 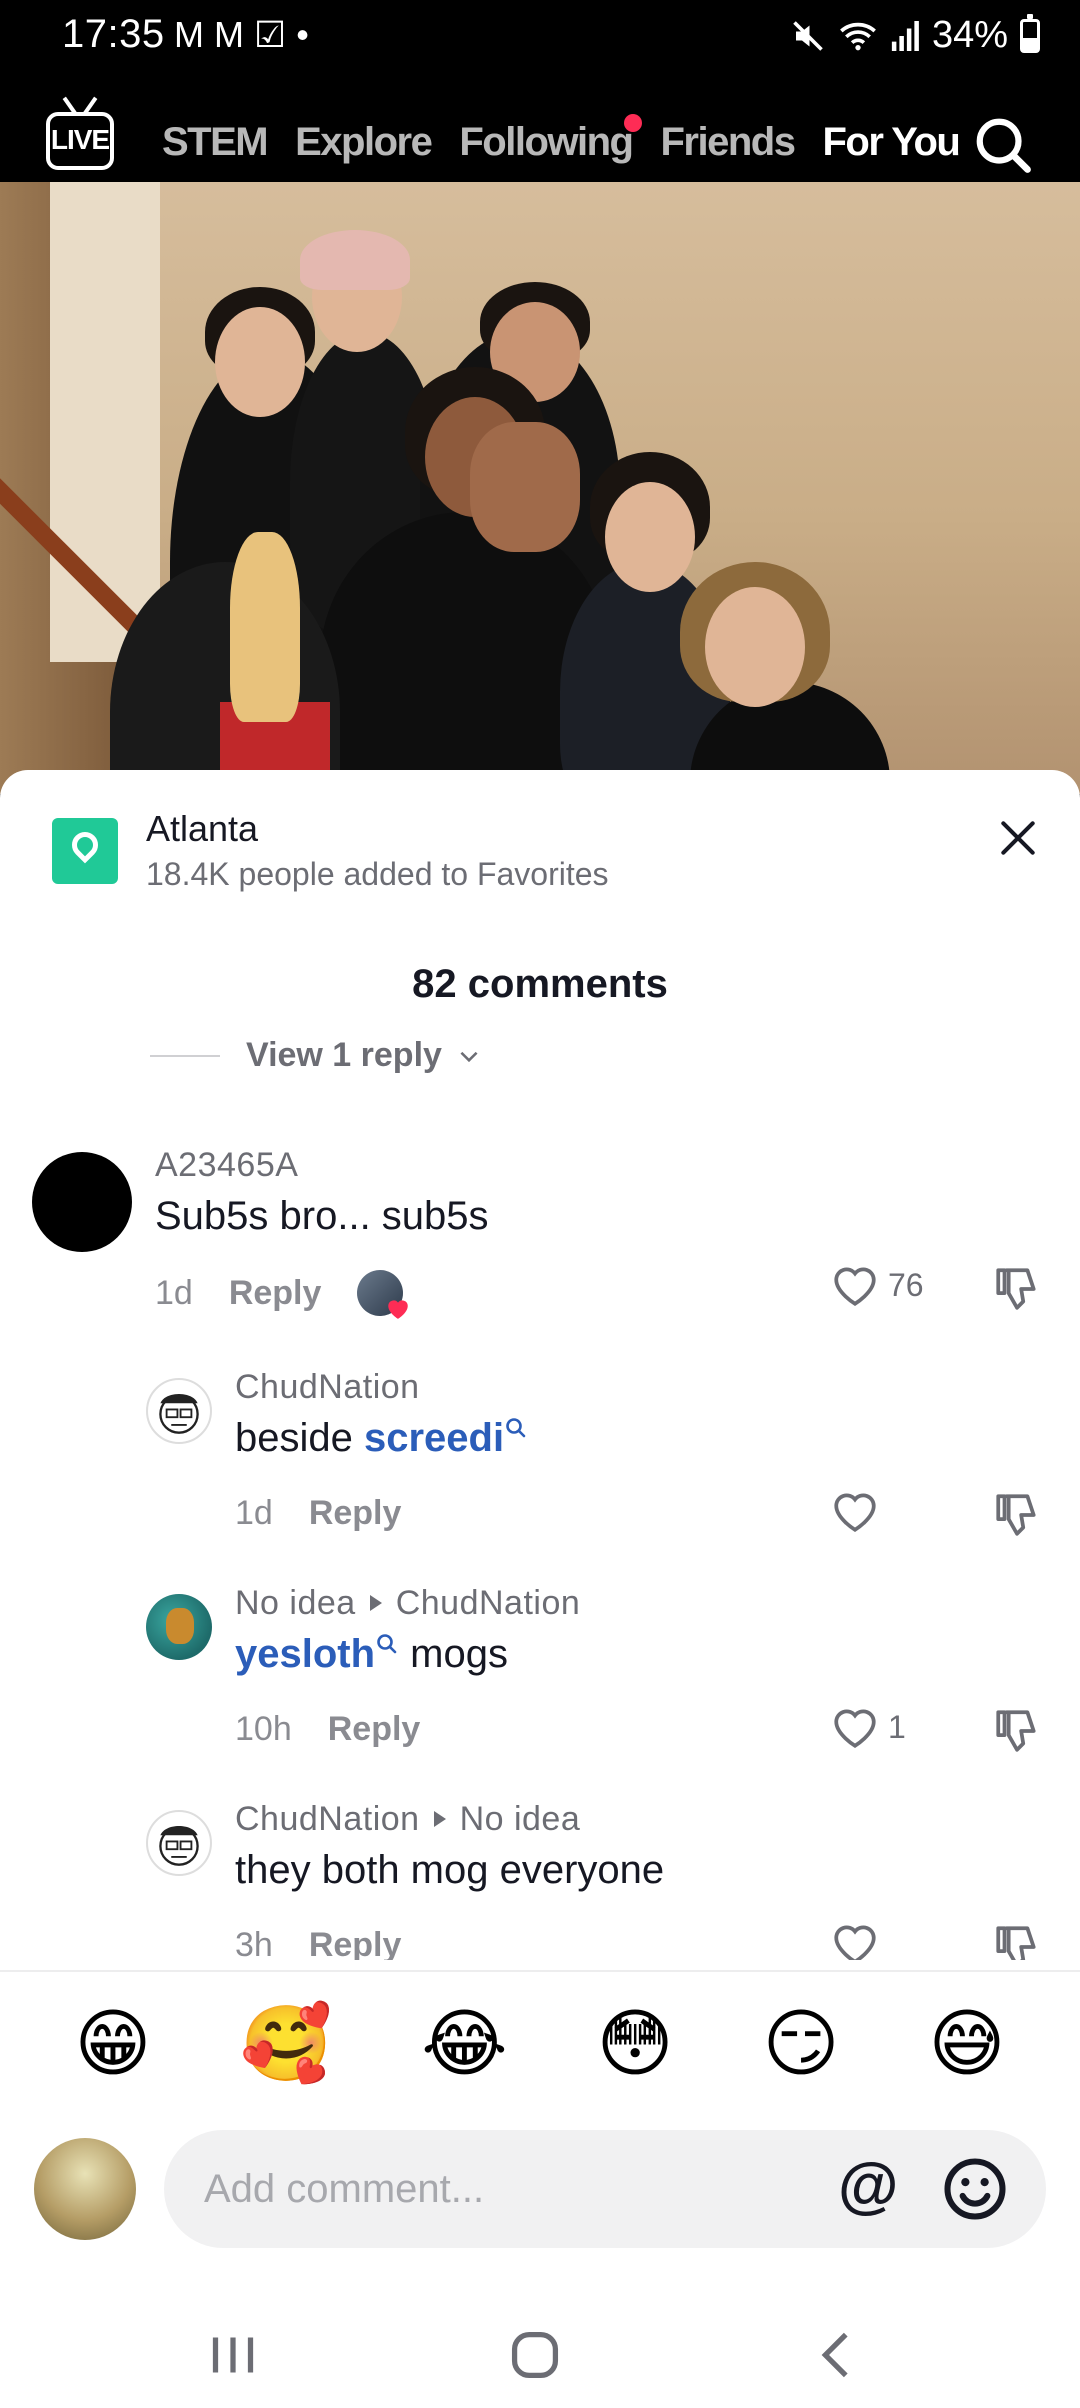 What do you see at coordinates (317, 1654) in the screenshot?
I see `search-suggestion-link: yesloth` at bounding box center [317, 1654].